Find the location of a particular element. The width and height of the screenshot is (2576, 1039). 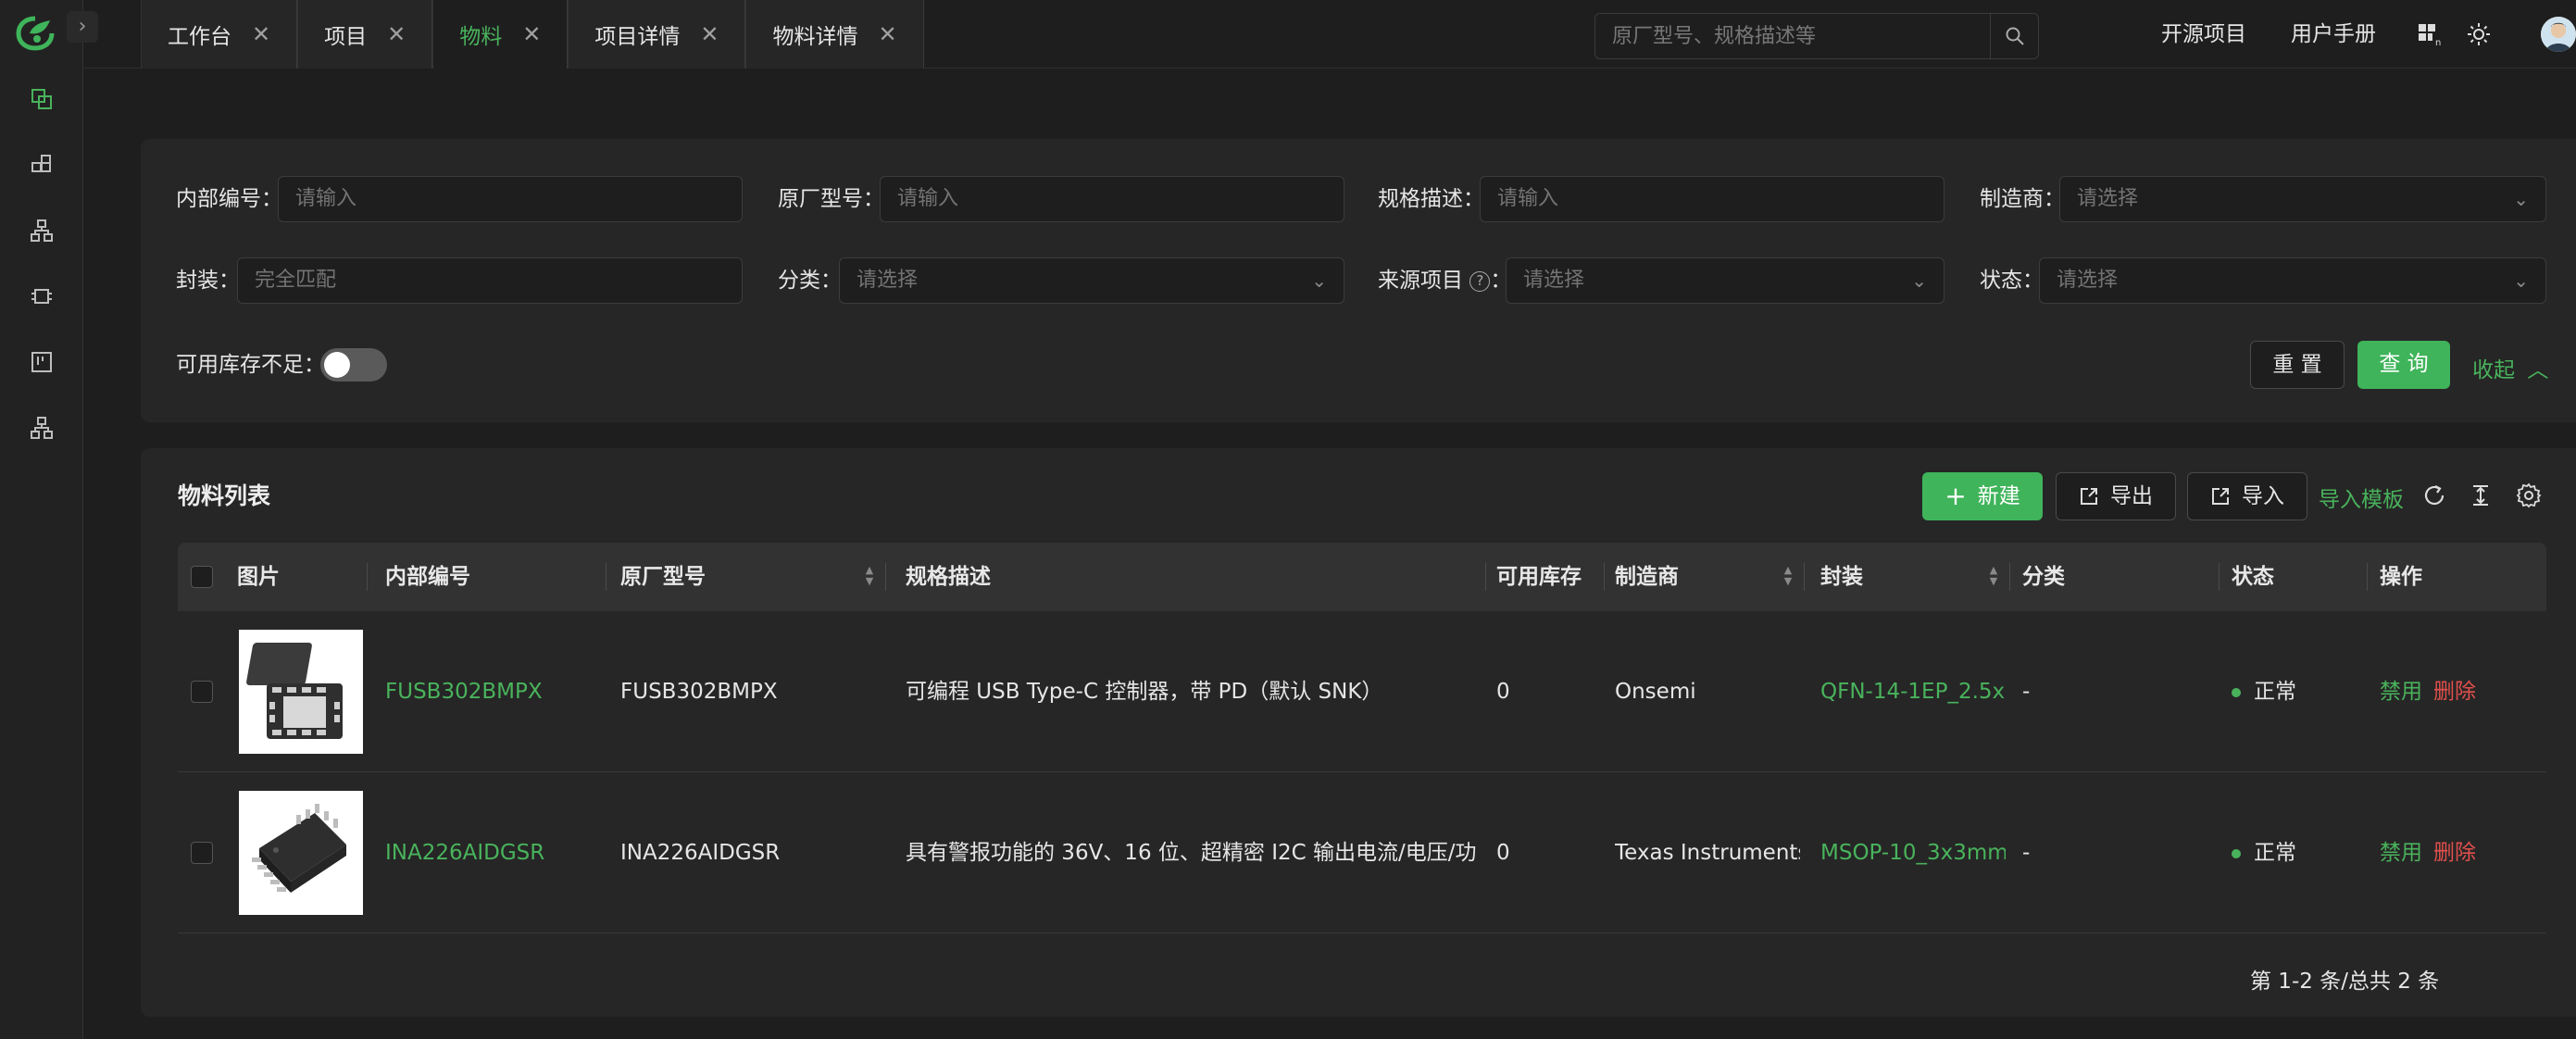

search-button is located at coordinates (2014, 36).